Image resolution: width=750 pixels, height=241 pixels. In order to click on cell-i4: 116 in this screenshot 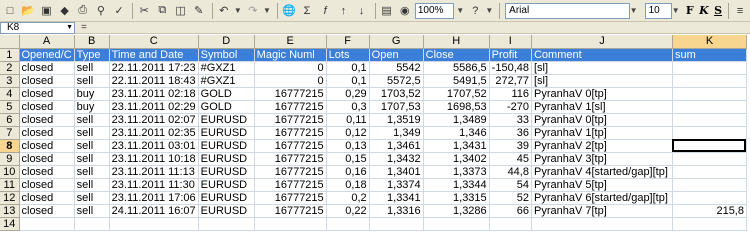, I will do `click(510, 94)`.